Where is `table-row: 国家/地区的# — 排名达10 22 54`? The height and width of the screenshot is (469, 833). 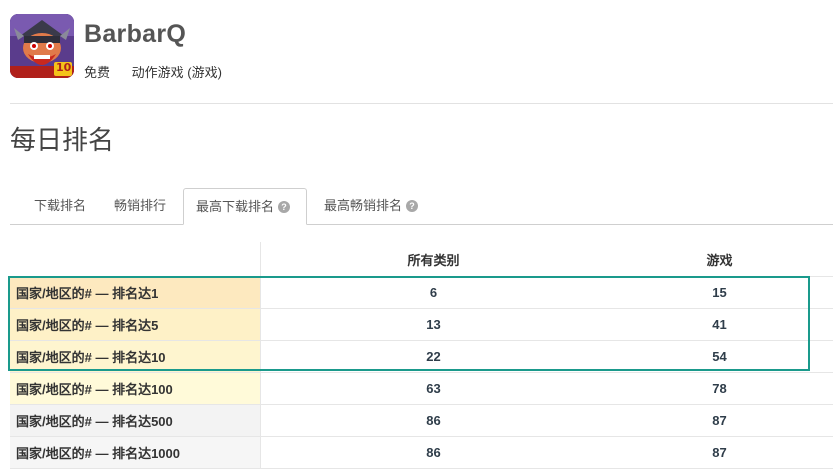
table-row: 国家/地区的# — 排名达10 22 54 is located at coordinates (421, 356).